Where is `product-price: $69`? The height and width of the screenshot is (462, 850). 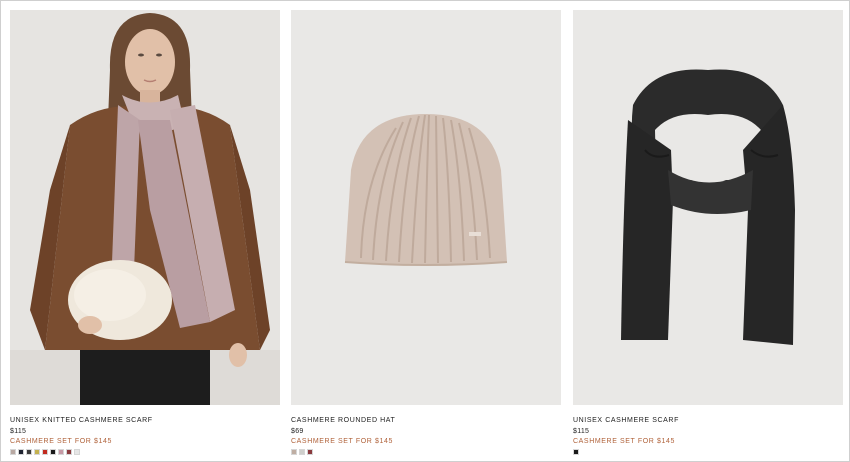
product-price: $69 is located at coordinates (297, 431).